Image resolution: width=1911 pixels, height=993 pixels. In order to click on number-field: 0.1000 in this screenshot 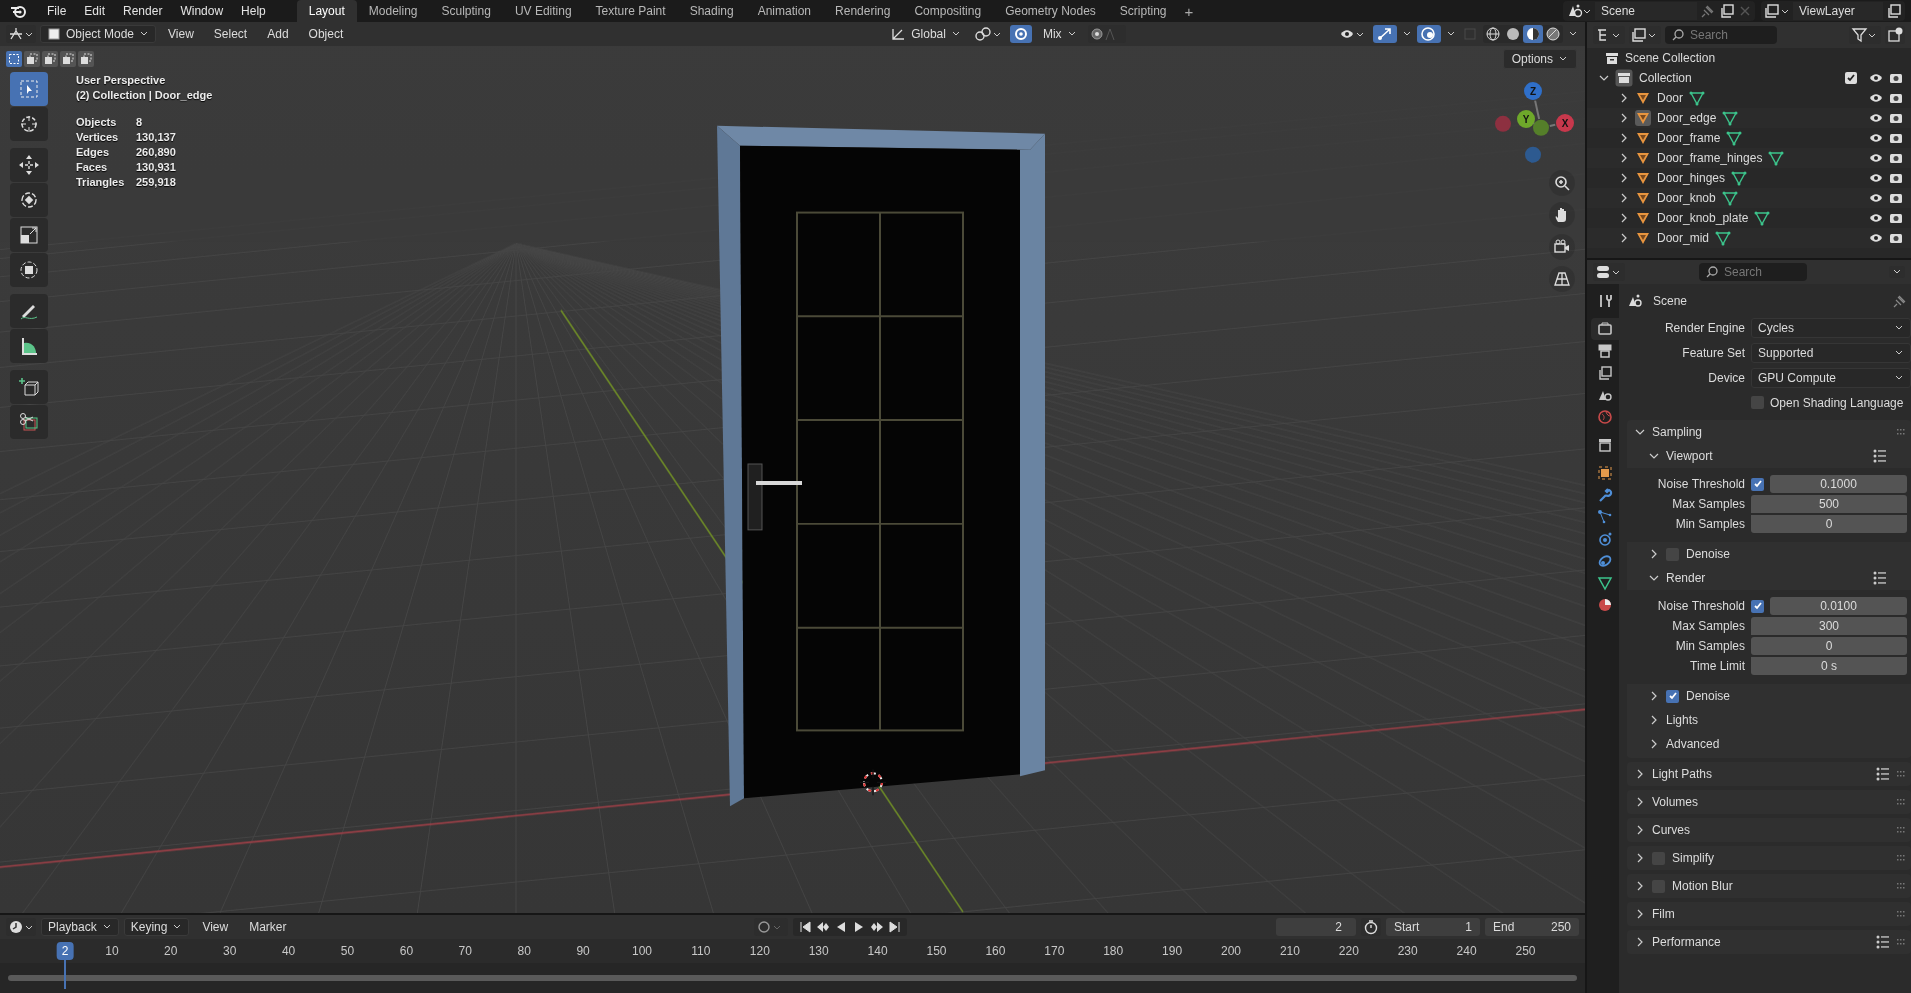, I will do `click(1838, 484)`.